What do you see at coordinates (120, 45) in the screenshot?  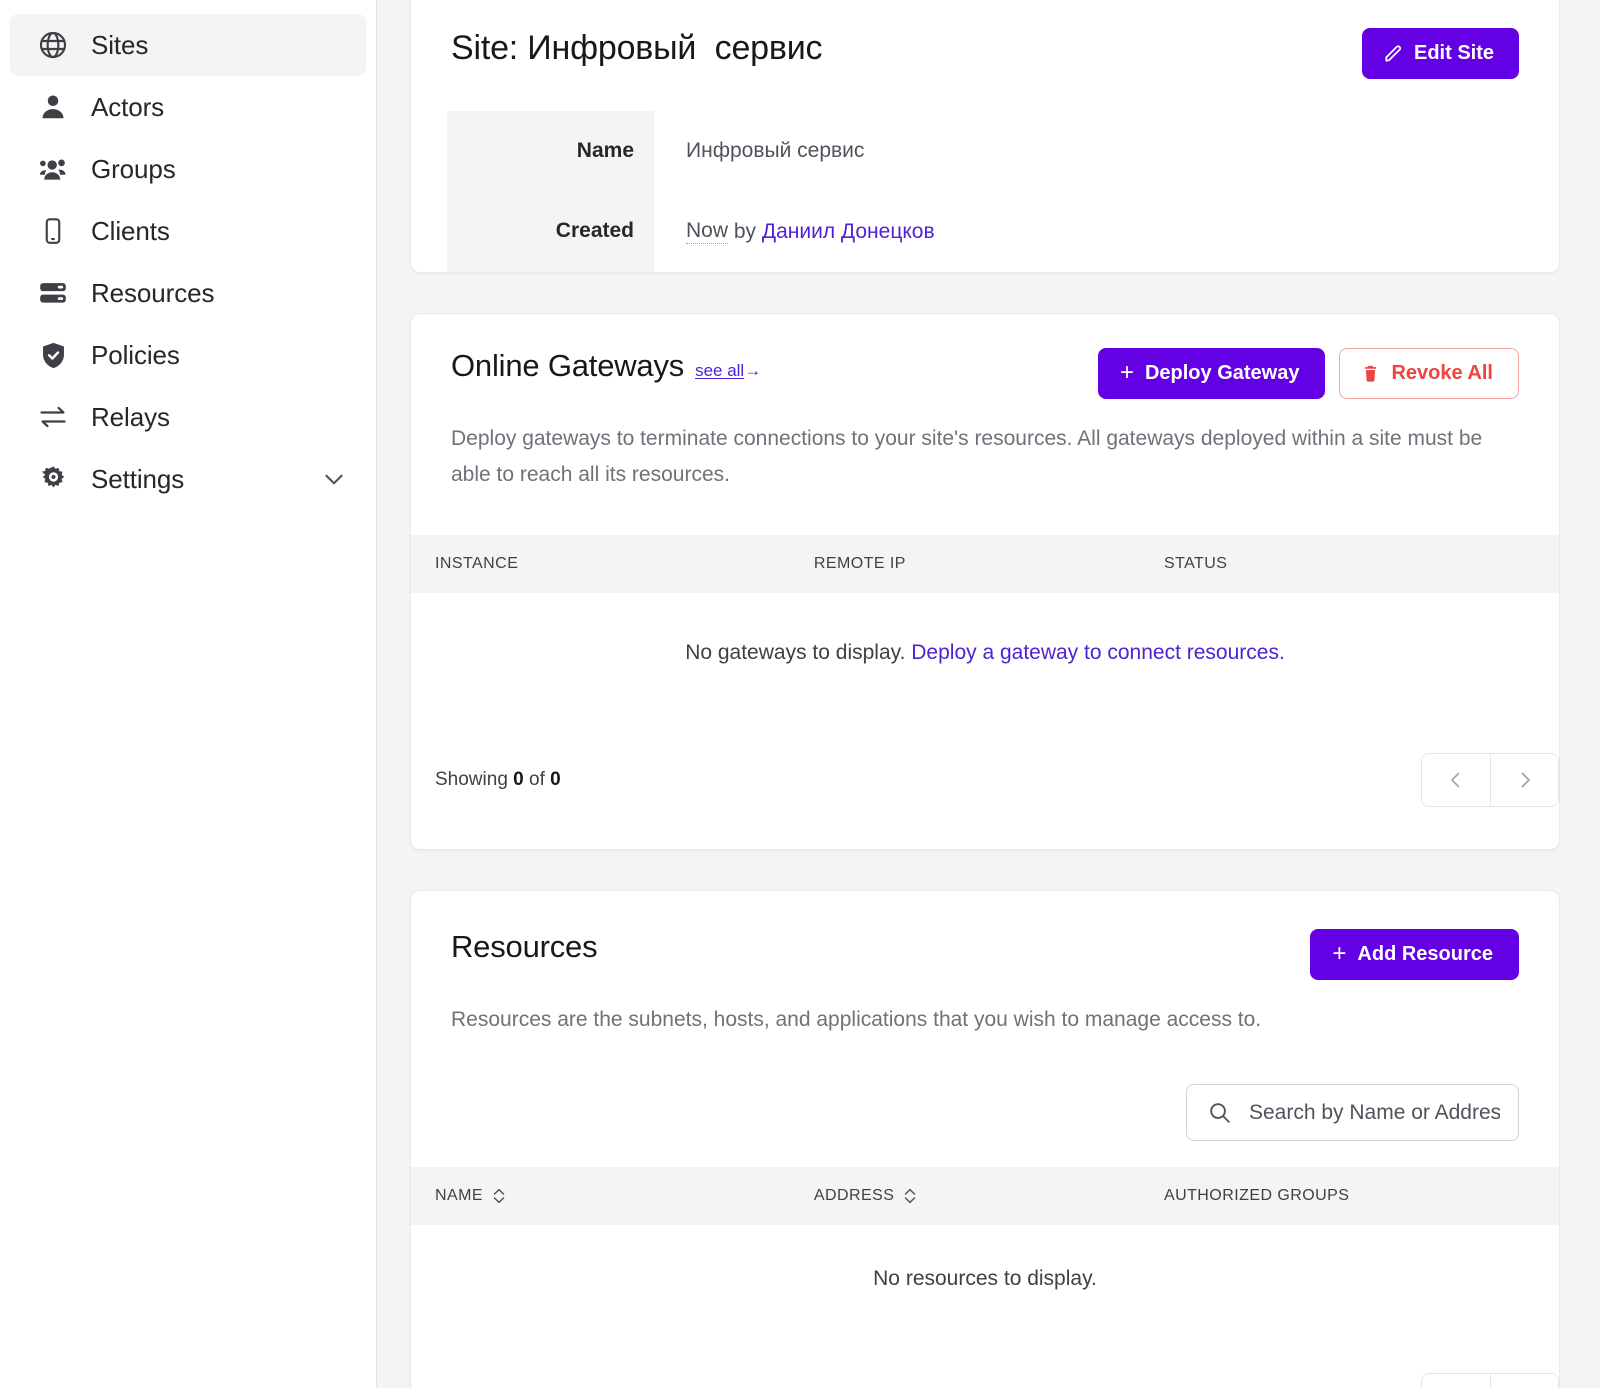 I see `sidebar-item-label: Sites` at bounding box center [120, 45].